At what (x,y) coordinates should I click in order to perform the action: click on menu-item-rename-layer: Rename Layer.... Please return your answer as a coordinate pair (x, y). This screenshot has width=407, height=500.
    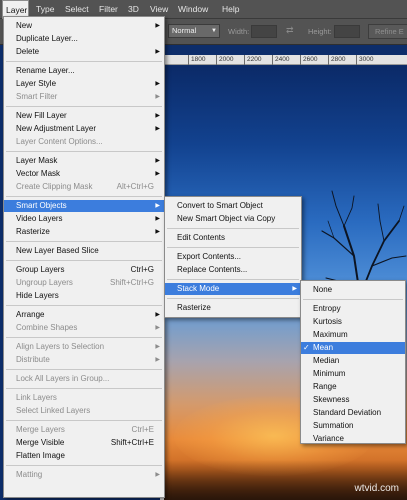
    Looking at the image, I should click on (84, 71).